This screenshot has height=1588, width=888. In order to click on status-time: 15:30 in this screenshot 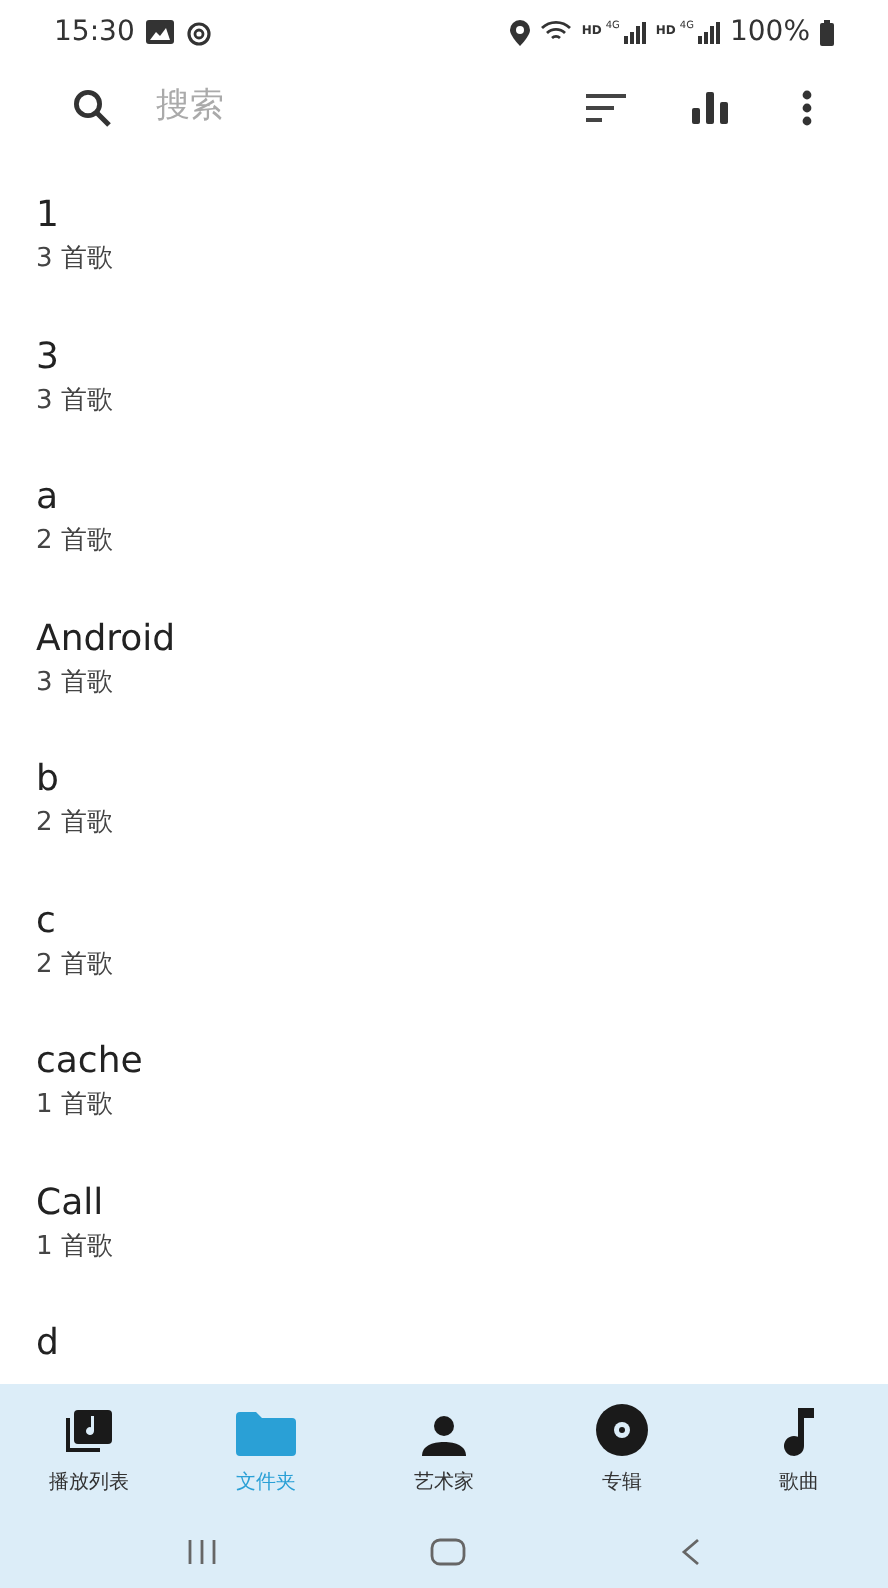, I will do `click(94, 32)`.